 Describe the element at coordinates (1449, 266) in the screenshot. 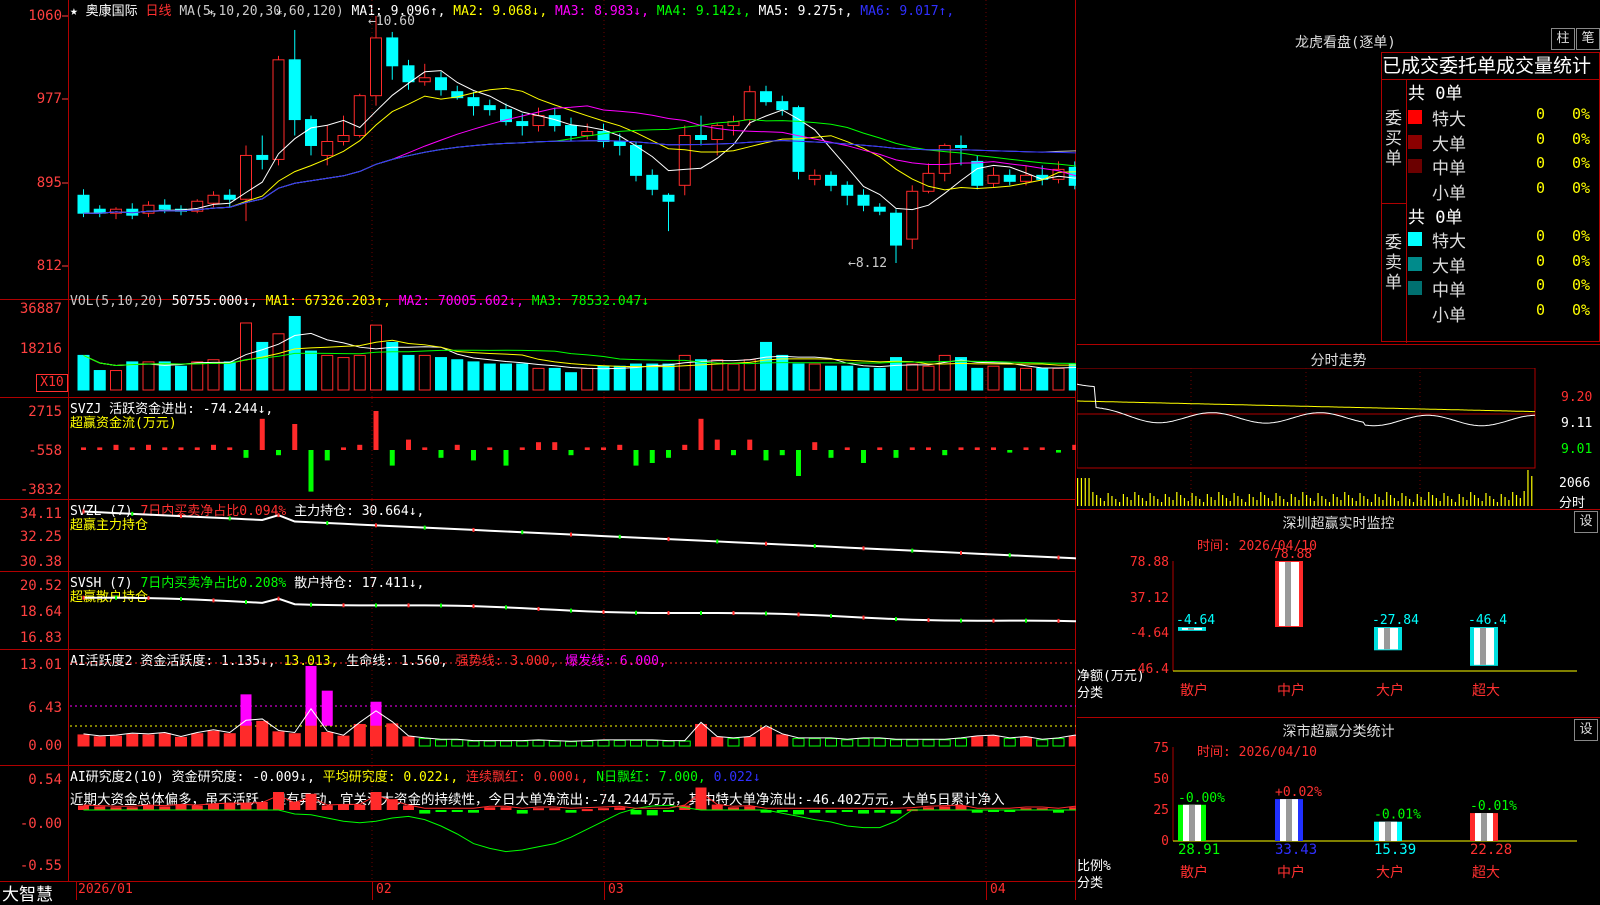

I see `order-size-label: 大单` at that location.